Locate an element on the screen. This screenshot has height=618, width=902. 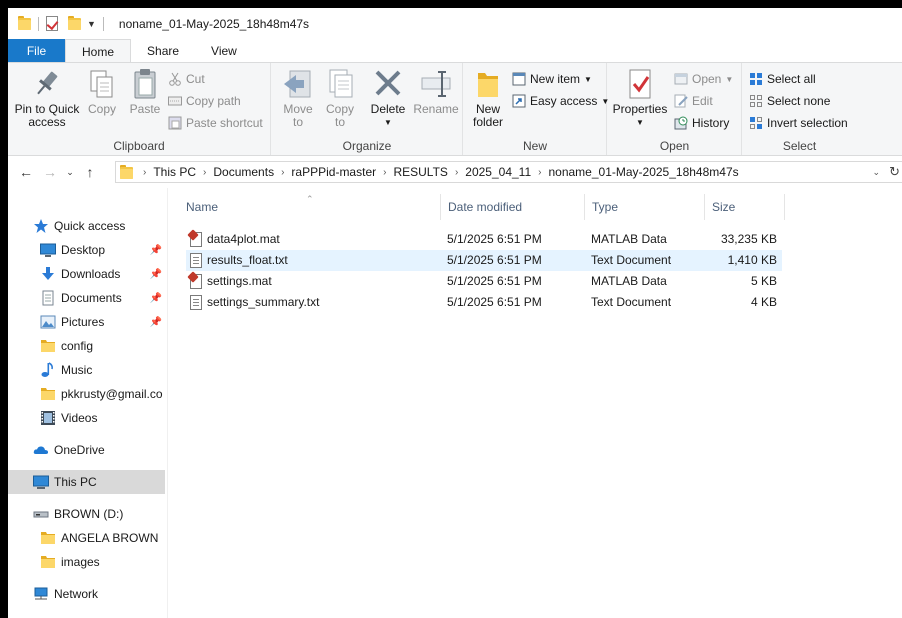
invert-selection-label: Invert selection is located at coordinates (807, 123).